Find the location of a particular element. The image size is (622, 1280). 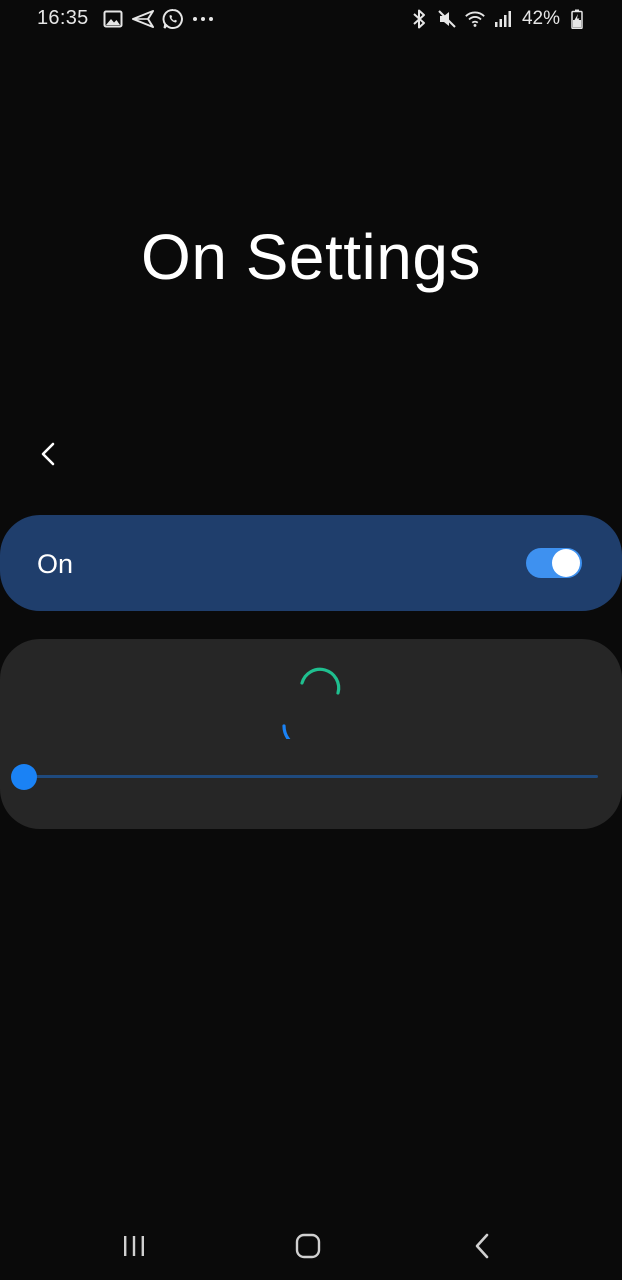

master-switch-toggle is located at coordinates (554, 563).